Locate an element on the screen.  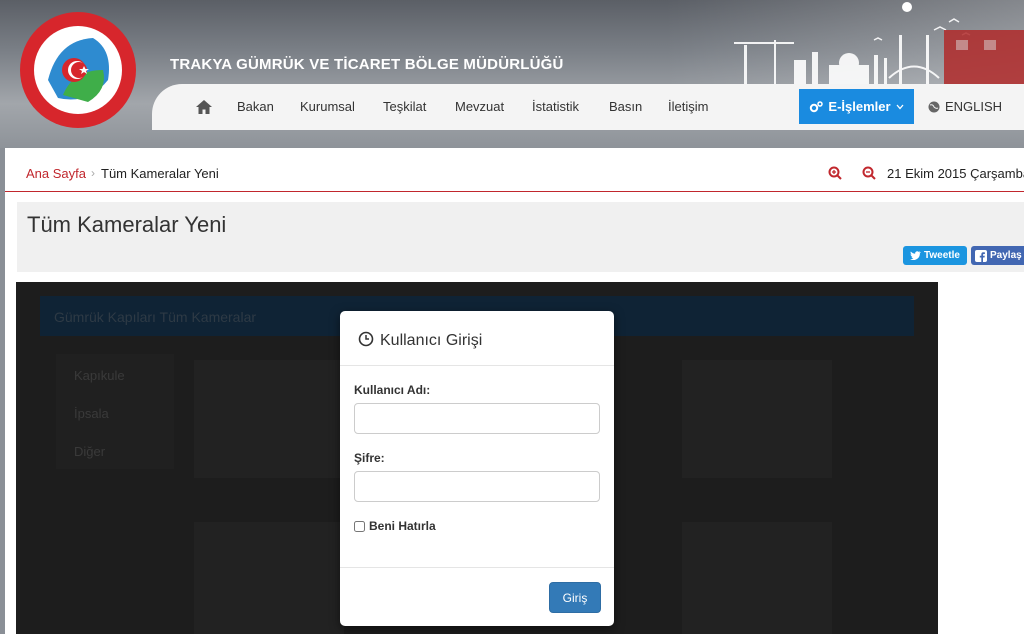
password-input is located at coordinates (477, 486).